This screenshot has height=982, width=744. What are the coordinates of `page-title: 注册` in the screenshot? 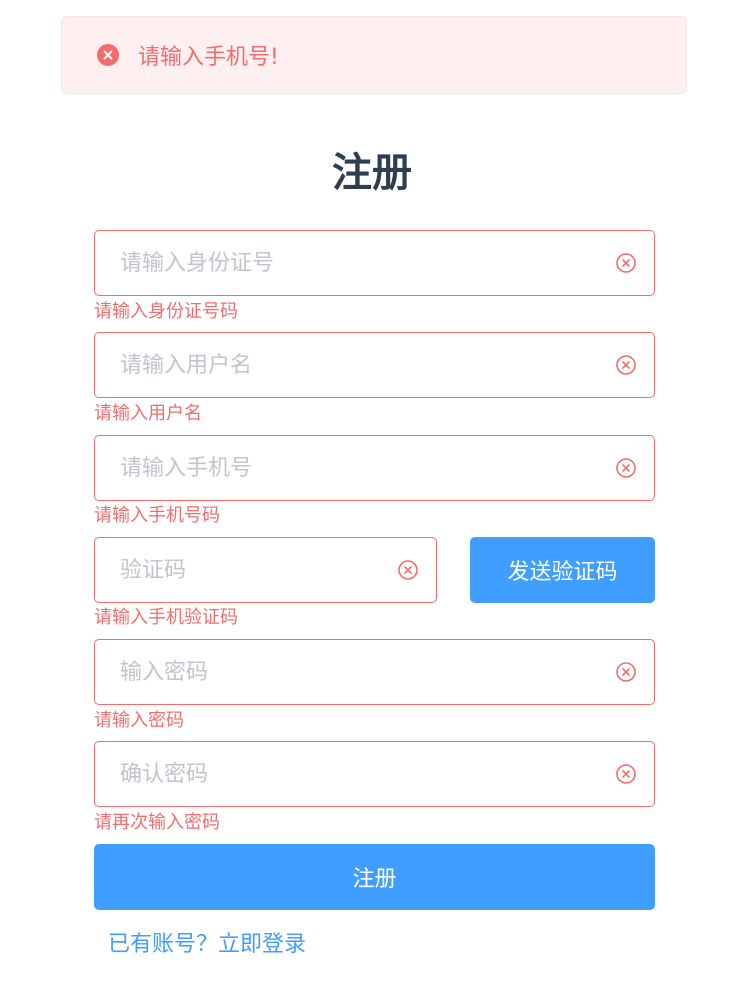 It's located at (372, 173).